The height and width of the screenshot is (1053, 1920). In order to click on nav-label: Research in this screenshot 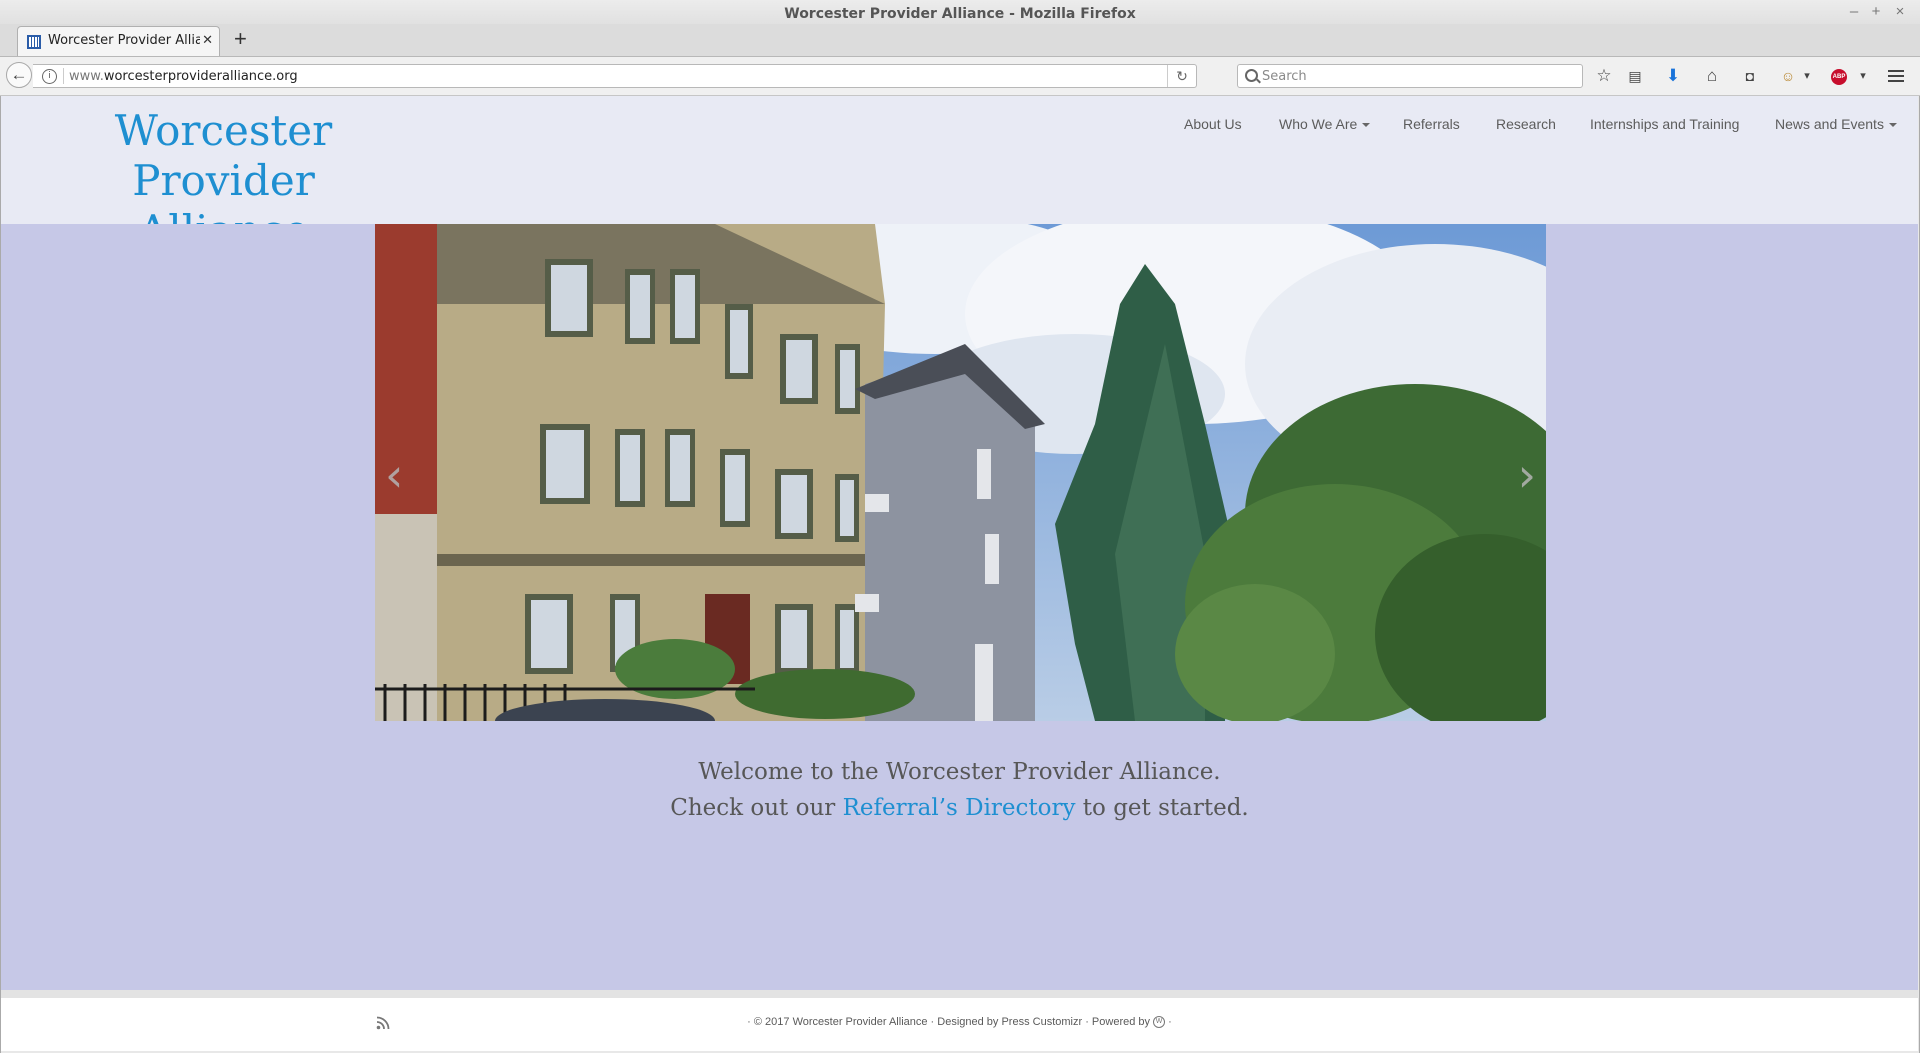, I will do `click(1526, 124)`.